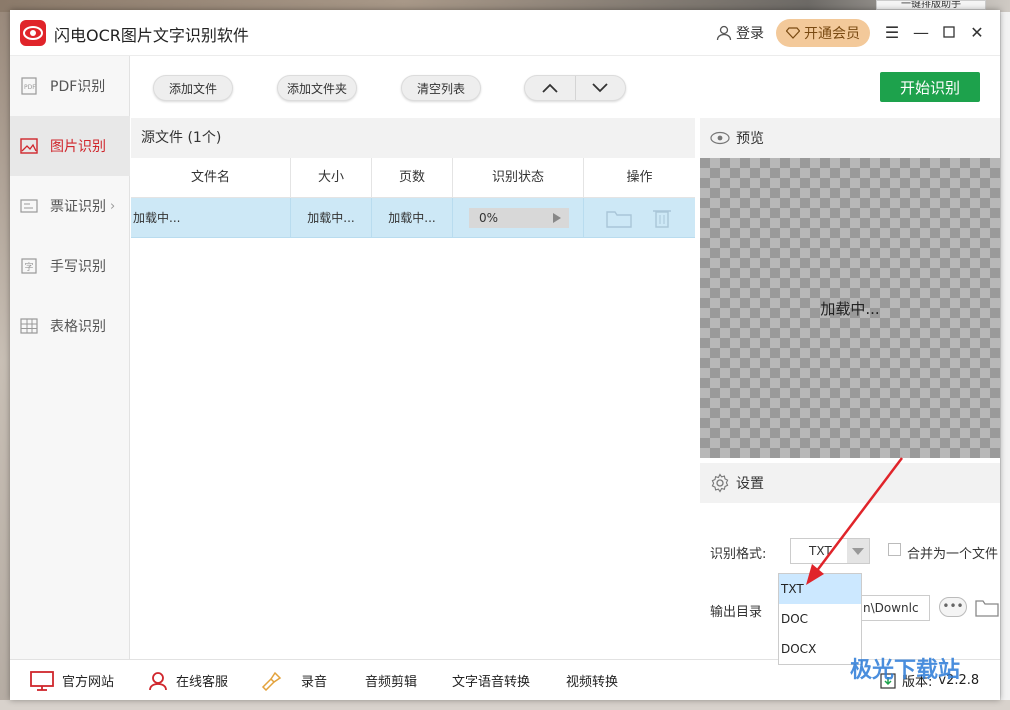 Image resolution: width=1010 pixels, height=710 pixels. What do you see at coordinates (78, 327) in the screenshot?
I see `sidebar-item-label: 表格识别` at bounding box center [78, 327].